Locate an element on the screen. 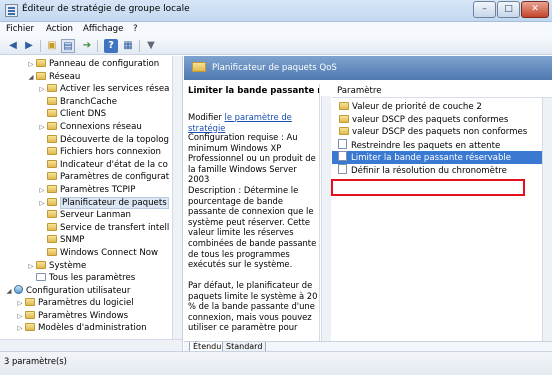 The image size is (552, 375). properties-icon: ▦ is located at coordinates (128, 46).